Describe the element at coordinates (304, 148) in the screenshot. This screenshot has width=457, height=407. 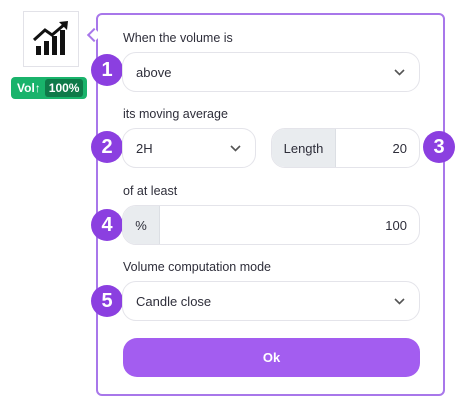
I see `length-addon: Length` at that location.